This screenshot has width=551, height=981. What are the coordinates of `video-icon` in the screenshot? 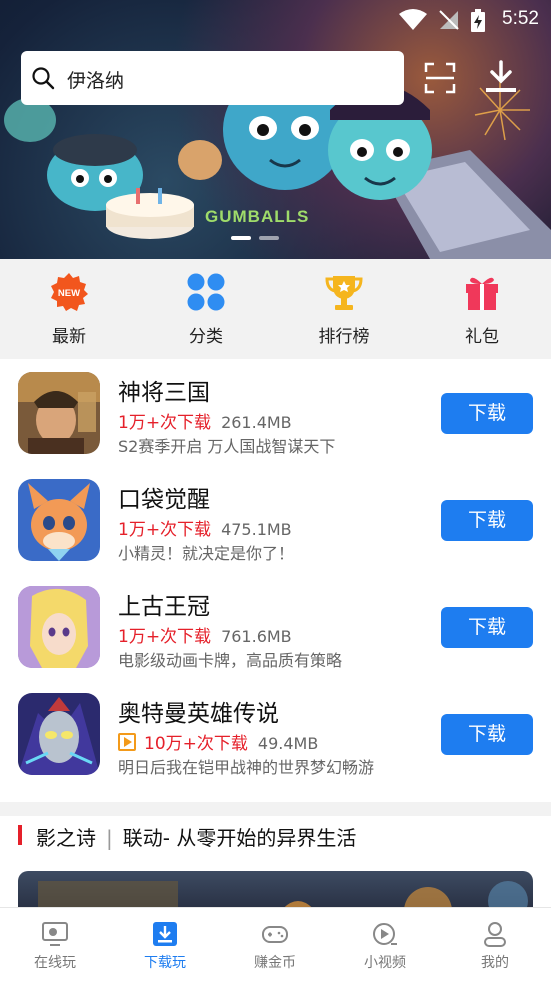 It's located at (385, 934).